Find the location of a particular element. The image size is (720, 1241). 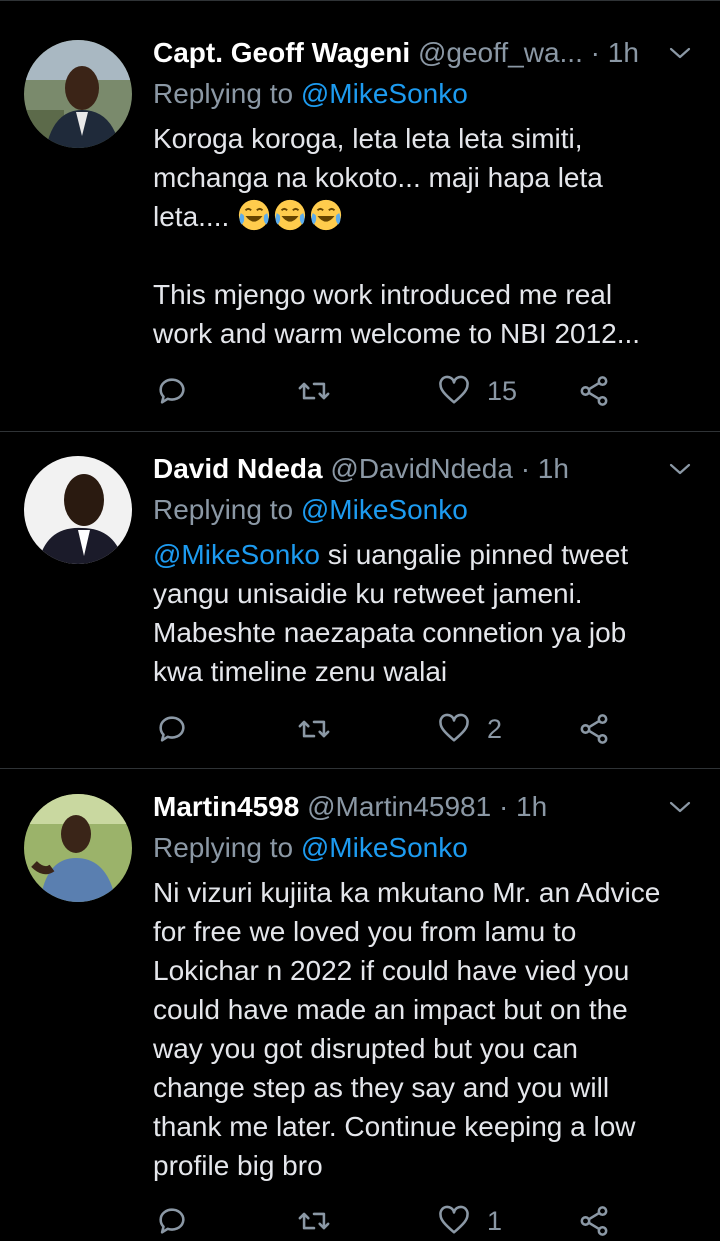

user-handle: @Martin45981 is located at coordinates (399, 806).